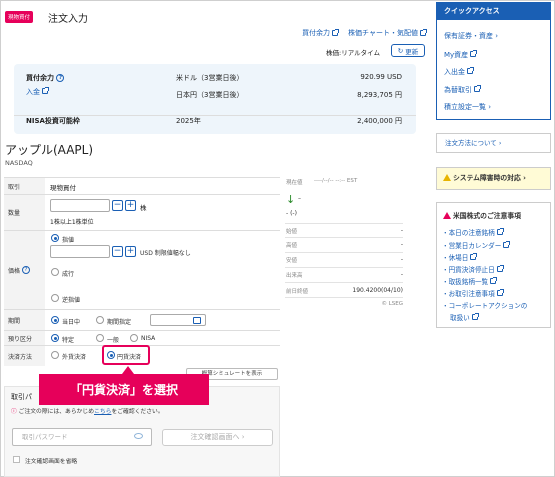 This screenshot has height=477, width=555. I want to click on notice-item-label: 本日の注意銘柄, so click(471, 233).